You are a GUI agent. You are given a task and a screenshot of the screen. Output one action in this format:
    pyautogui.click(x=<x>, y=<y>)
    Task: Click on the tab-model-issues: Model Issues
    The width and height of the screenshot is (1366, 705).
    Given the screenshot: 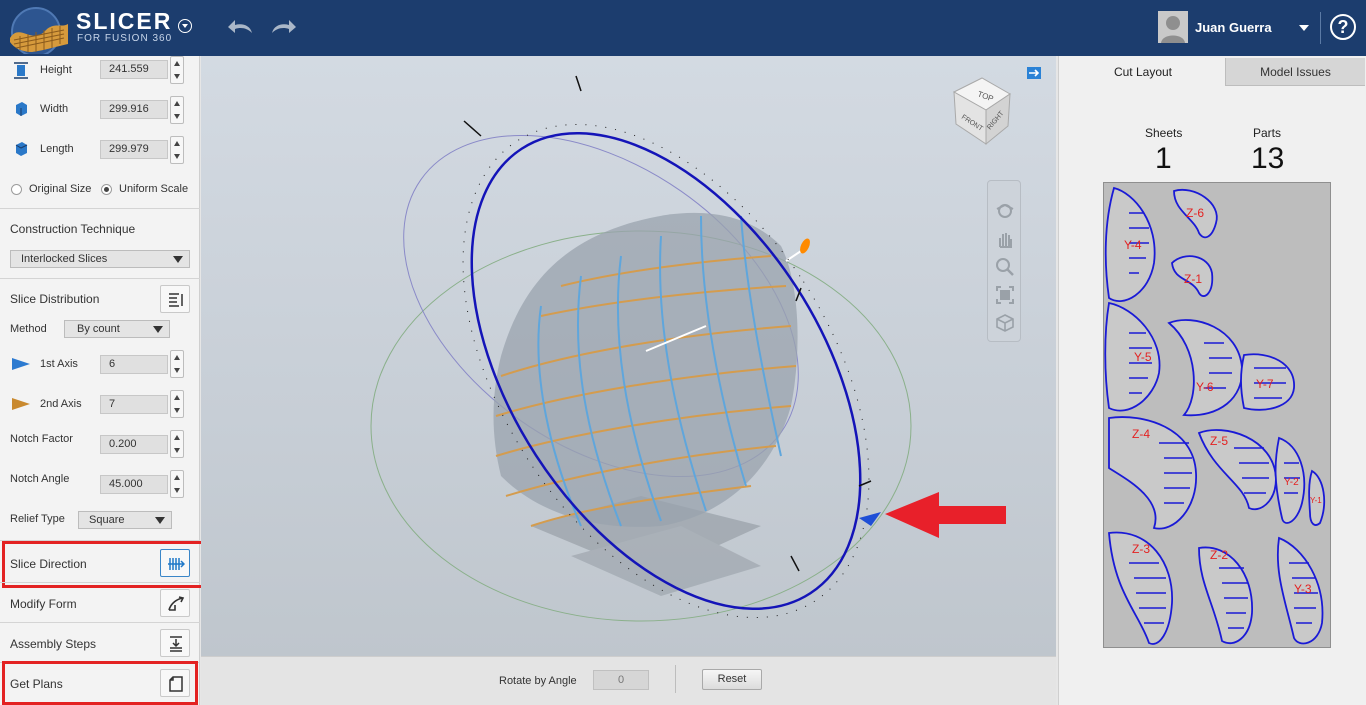 What is the action you would take?
    pyautogui.click(x=1295, y=72)
    